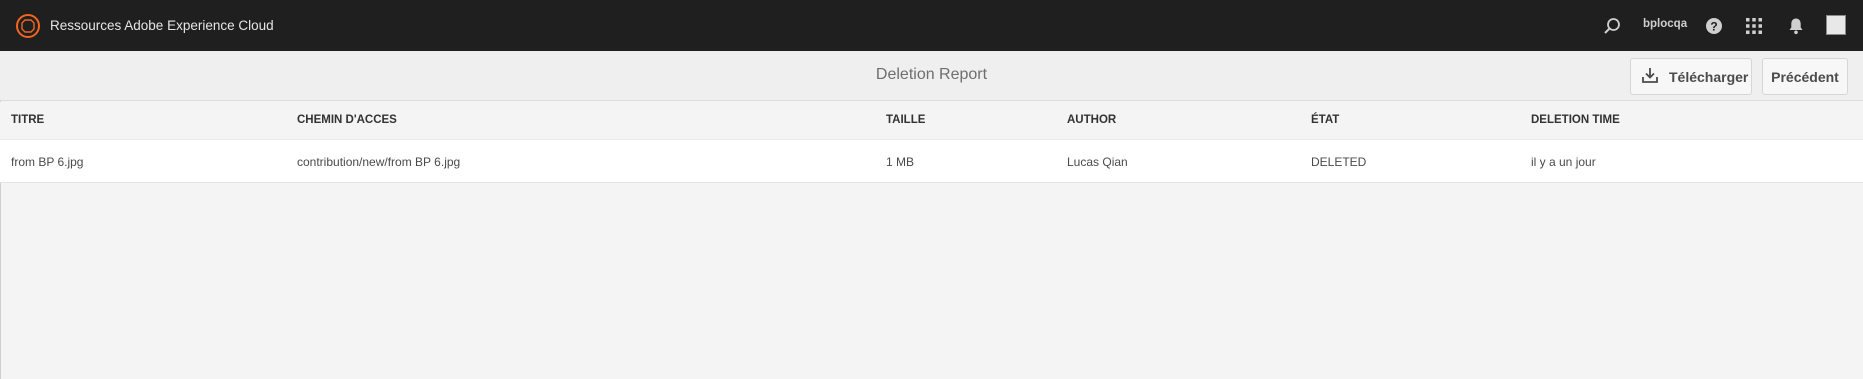 This screenshot has width=1863, height=379. What do you see at coordinates (1650, 76) in the screenshot?
I see `download-icon` at bounding box center [1650, 76].